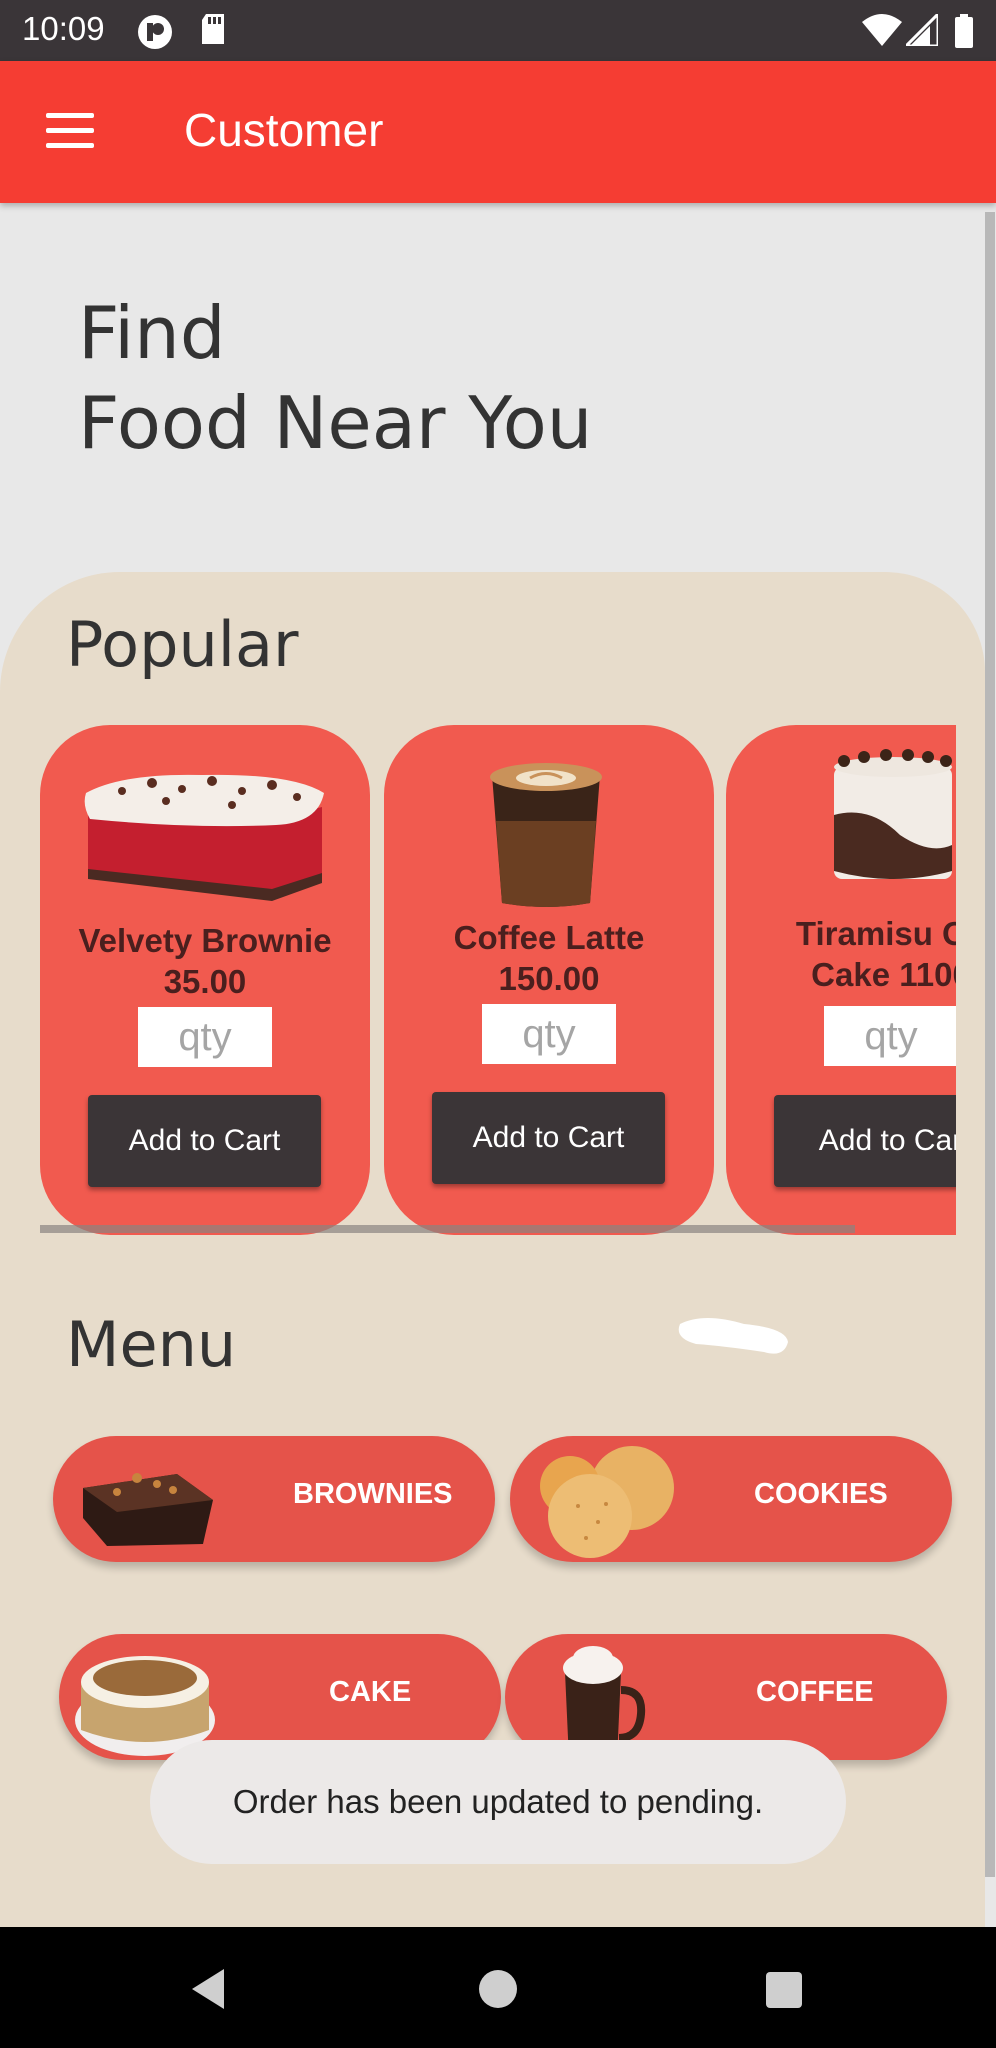 The height and width of the screenshot is (2048, 996). What do you see at coordinates (546, 835) in the screenshot?
I see `coffee-latte-image` at bounding box center [546, 835].